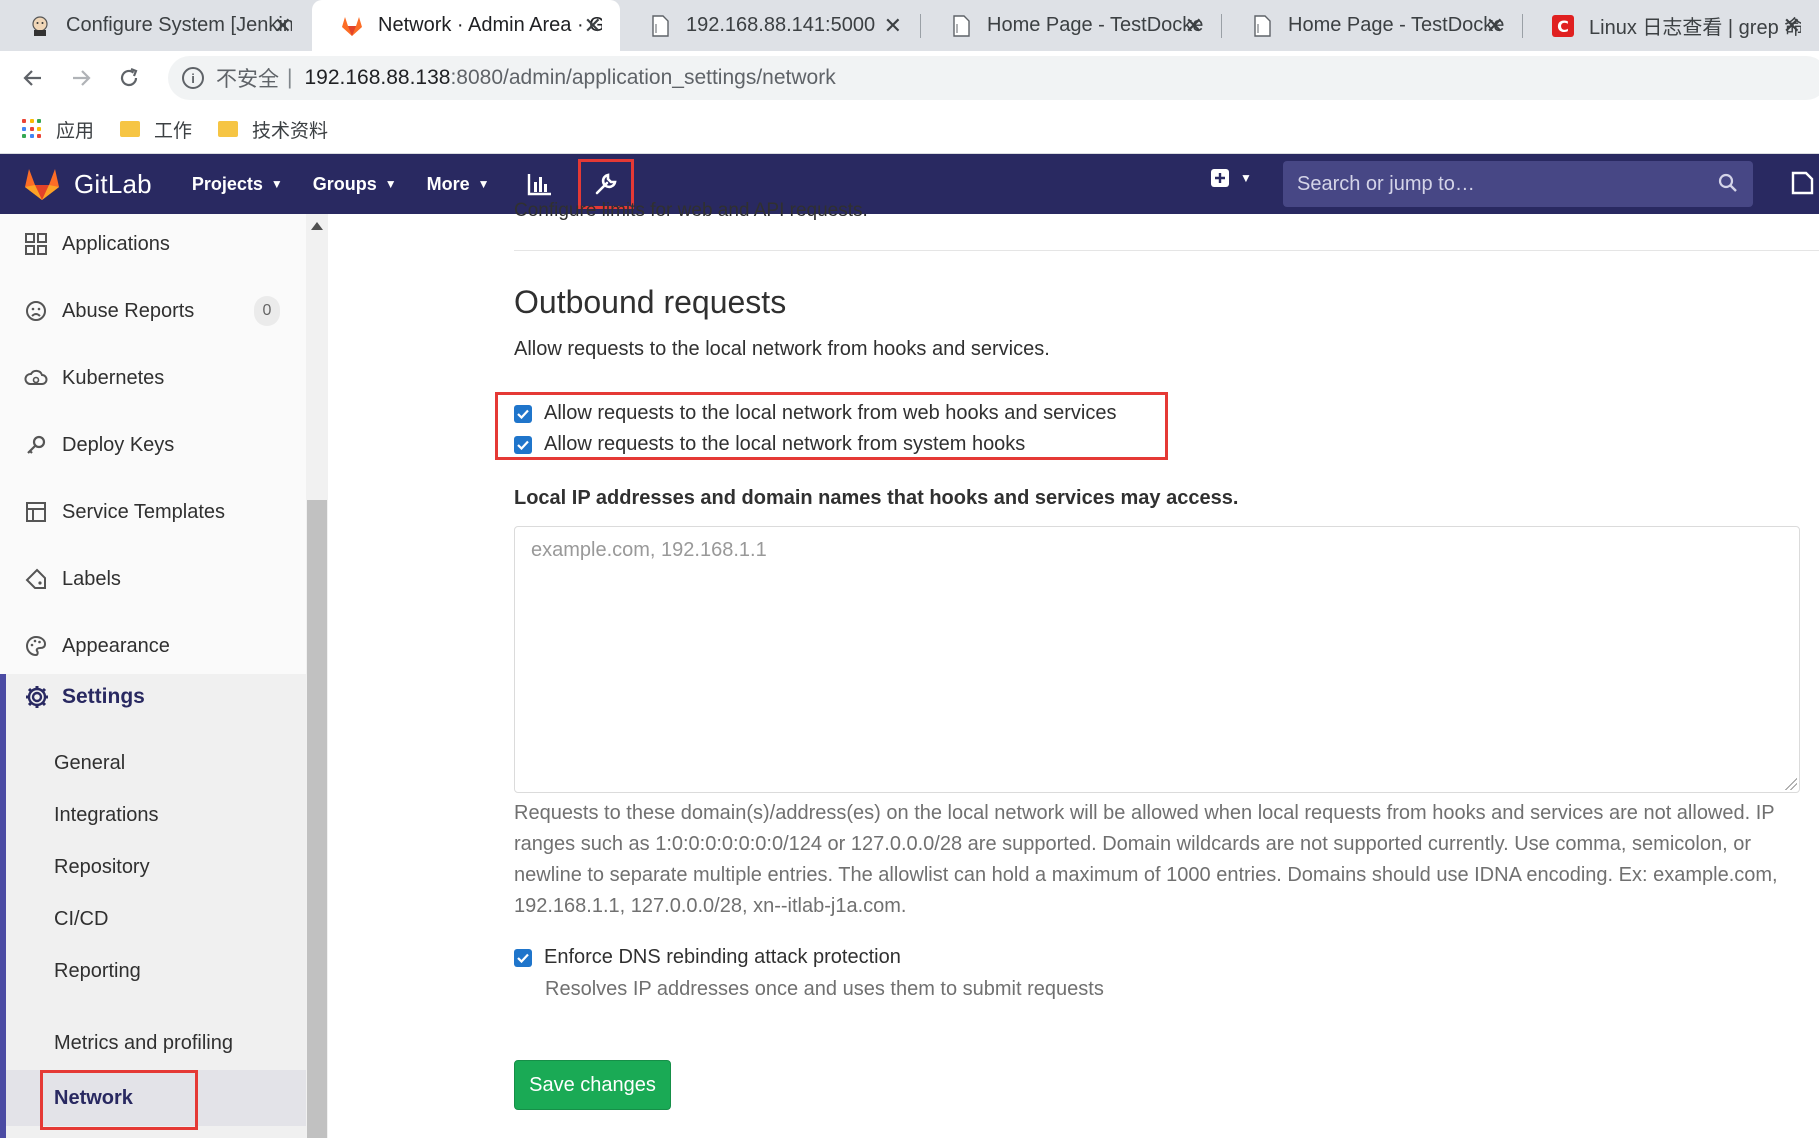 This screenshot has width=1819, height=1138. Describe the element at coordinates (831, 426) in the screenshot. I see `checkbox-highlight-box` at that location.